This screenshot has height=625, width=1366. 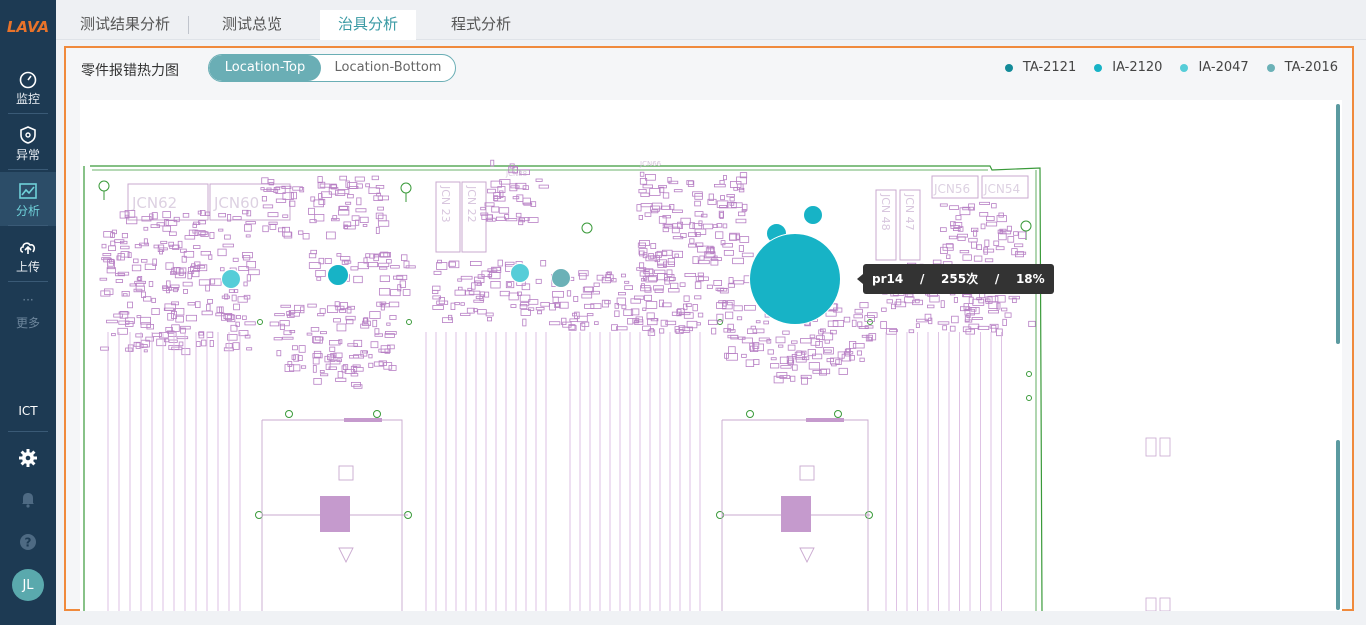 What do you see at coordinates (481, 20) in the screenshot?
I see `tab-program-analysis: 程式分析` at bounding box center [481, 20].